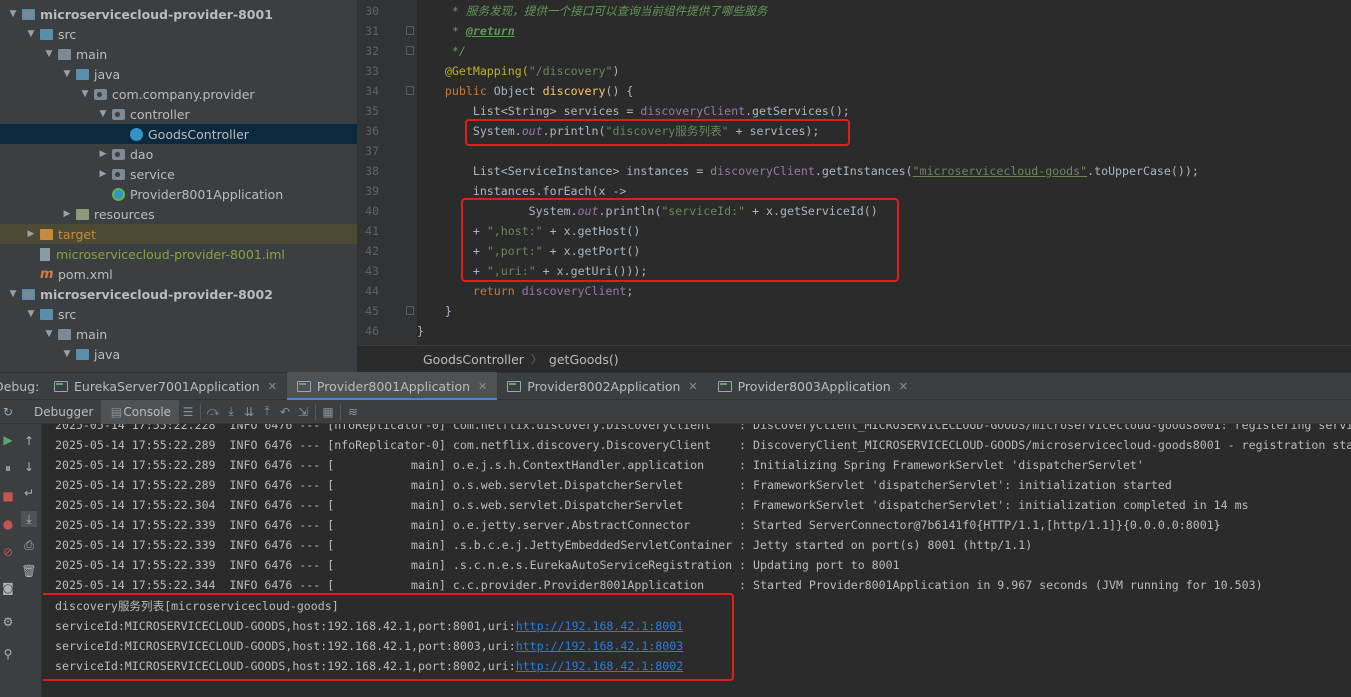 The height and width of the screenshot is (697, 1351). What do you see at coordinates (29, 519) in the screenshot?
I see `scroll-to-end-icon: ⤓` at bounding box center [29, 519].